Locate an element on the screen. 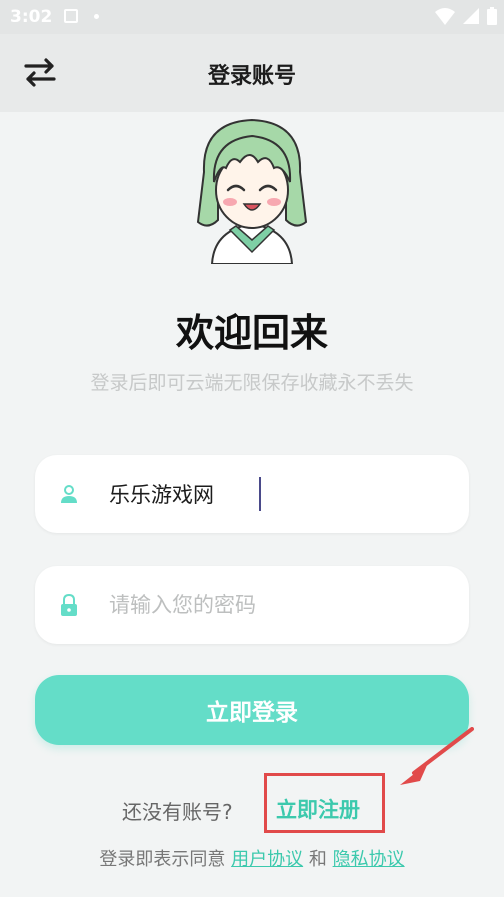 This screenshot has width=504, height=897. register-link: 立即注册 is located at coordinates (318, 809).